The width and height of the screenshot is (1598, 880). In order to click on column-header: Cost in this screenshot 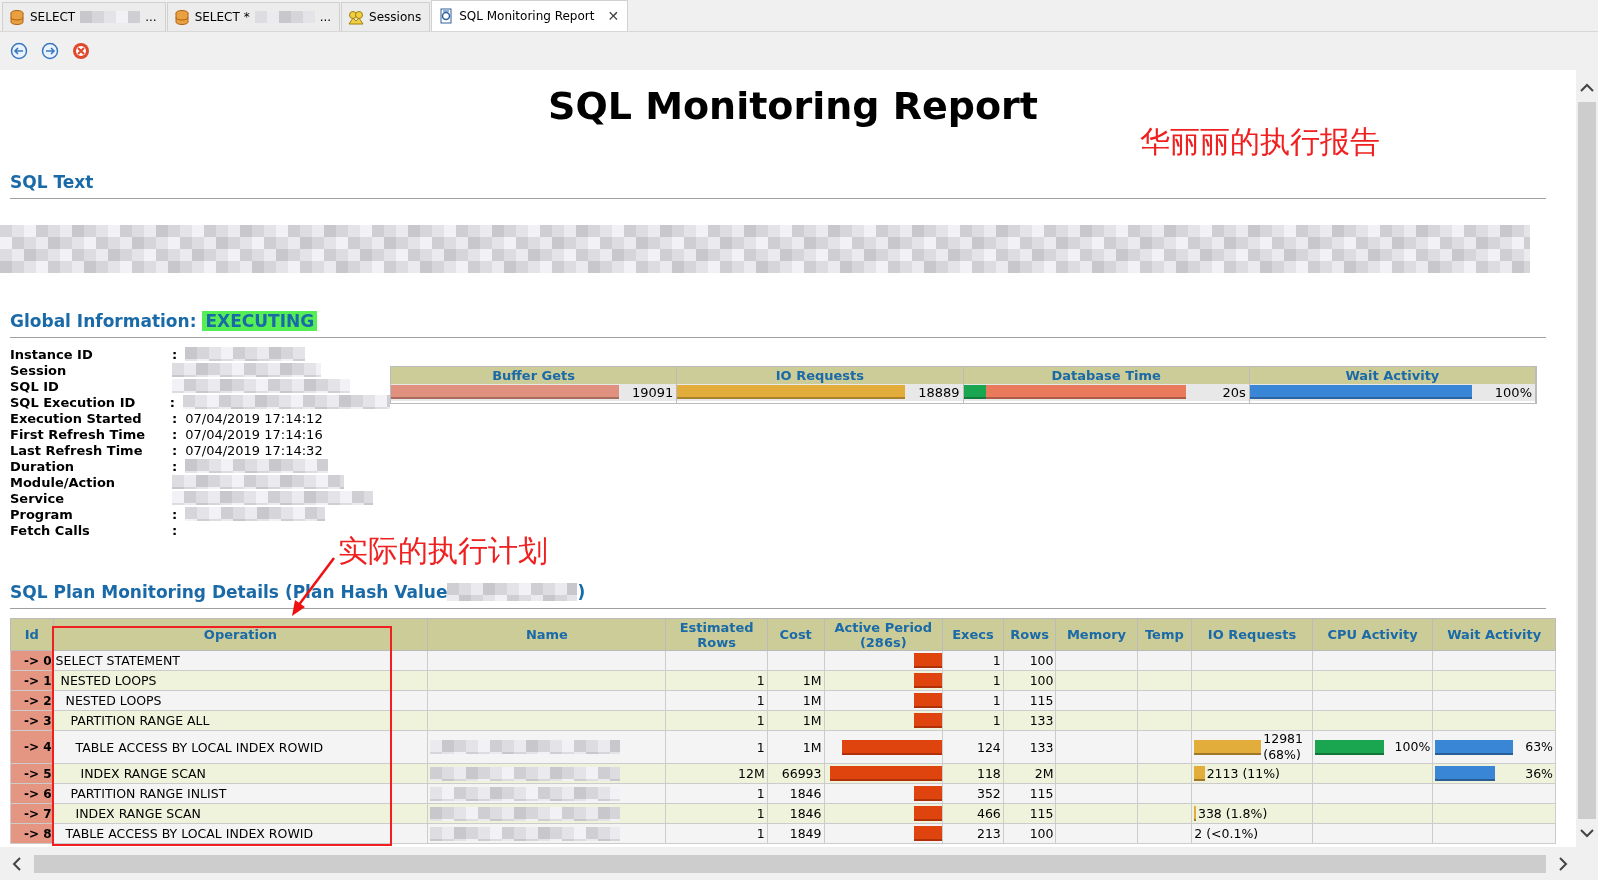, I will do `click(795, 634)`.